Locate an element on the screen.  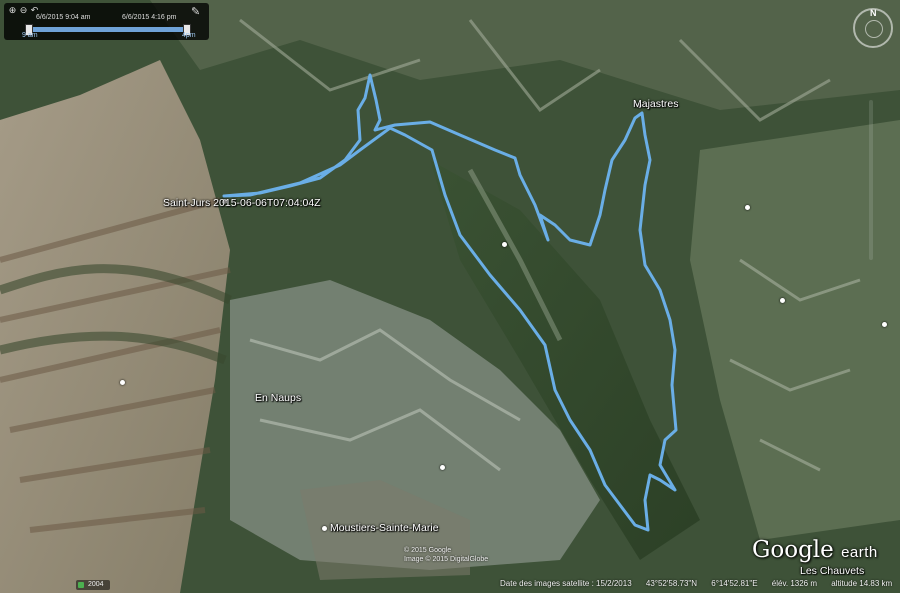
time-start-label: 6/6/2015 9:04 am is located at coordinates (63, 17).